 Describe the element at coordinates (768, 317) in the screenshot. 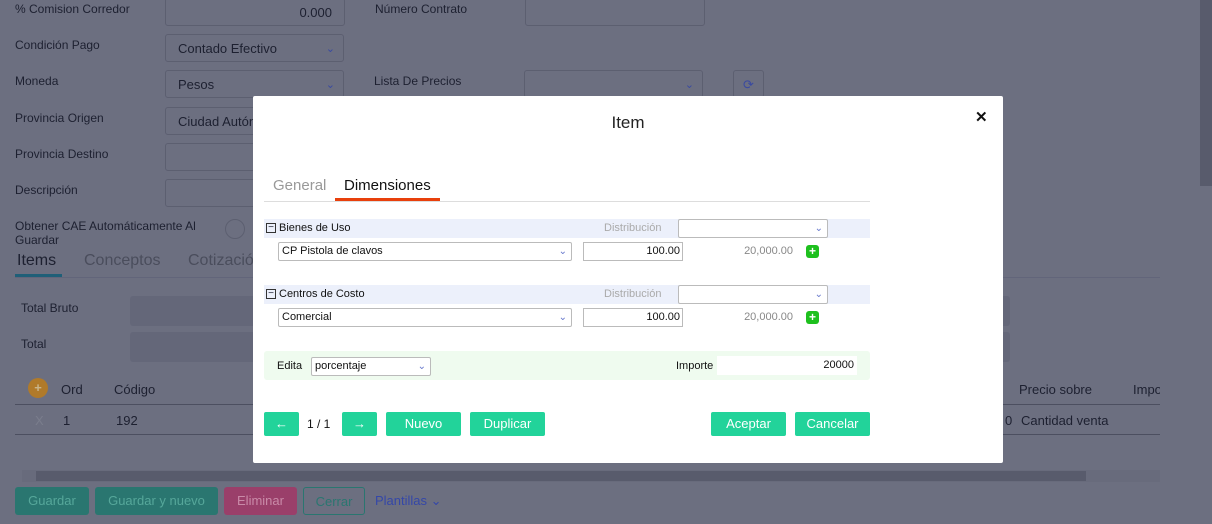

I see `centros-amount: 20,000.00` at that location.